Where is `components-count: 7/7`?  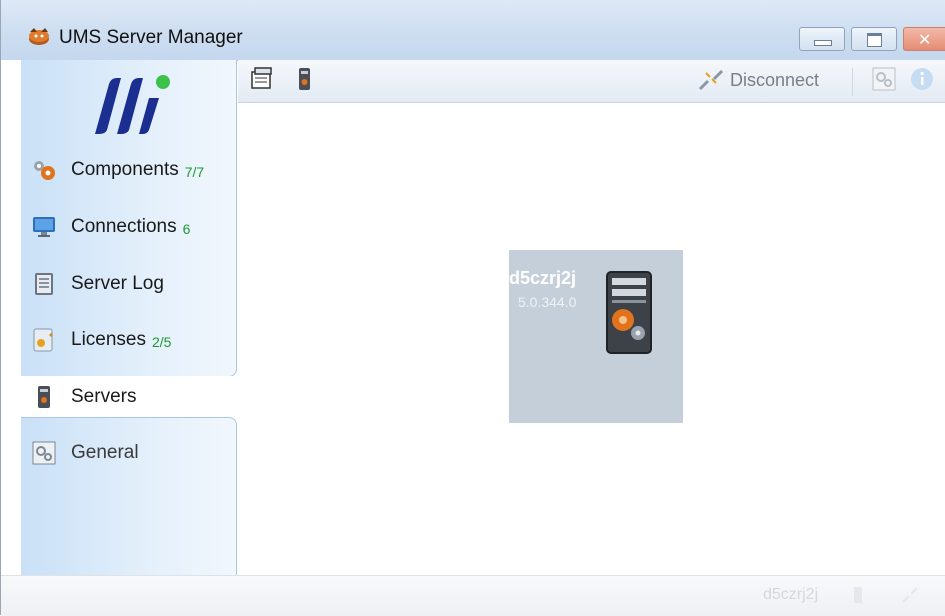 components-count: 7/7 is located at coordinates (194, 172).